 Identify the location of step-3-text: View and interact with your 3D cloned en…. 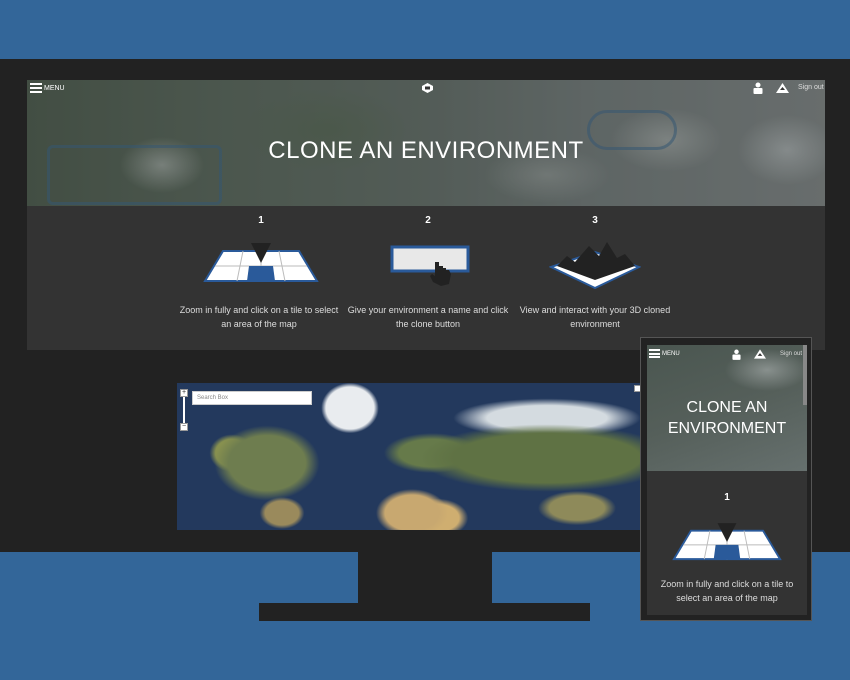
(595, 317).